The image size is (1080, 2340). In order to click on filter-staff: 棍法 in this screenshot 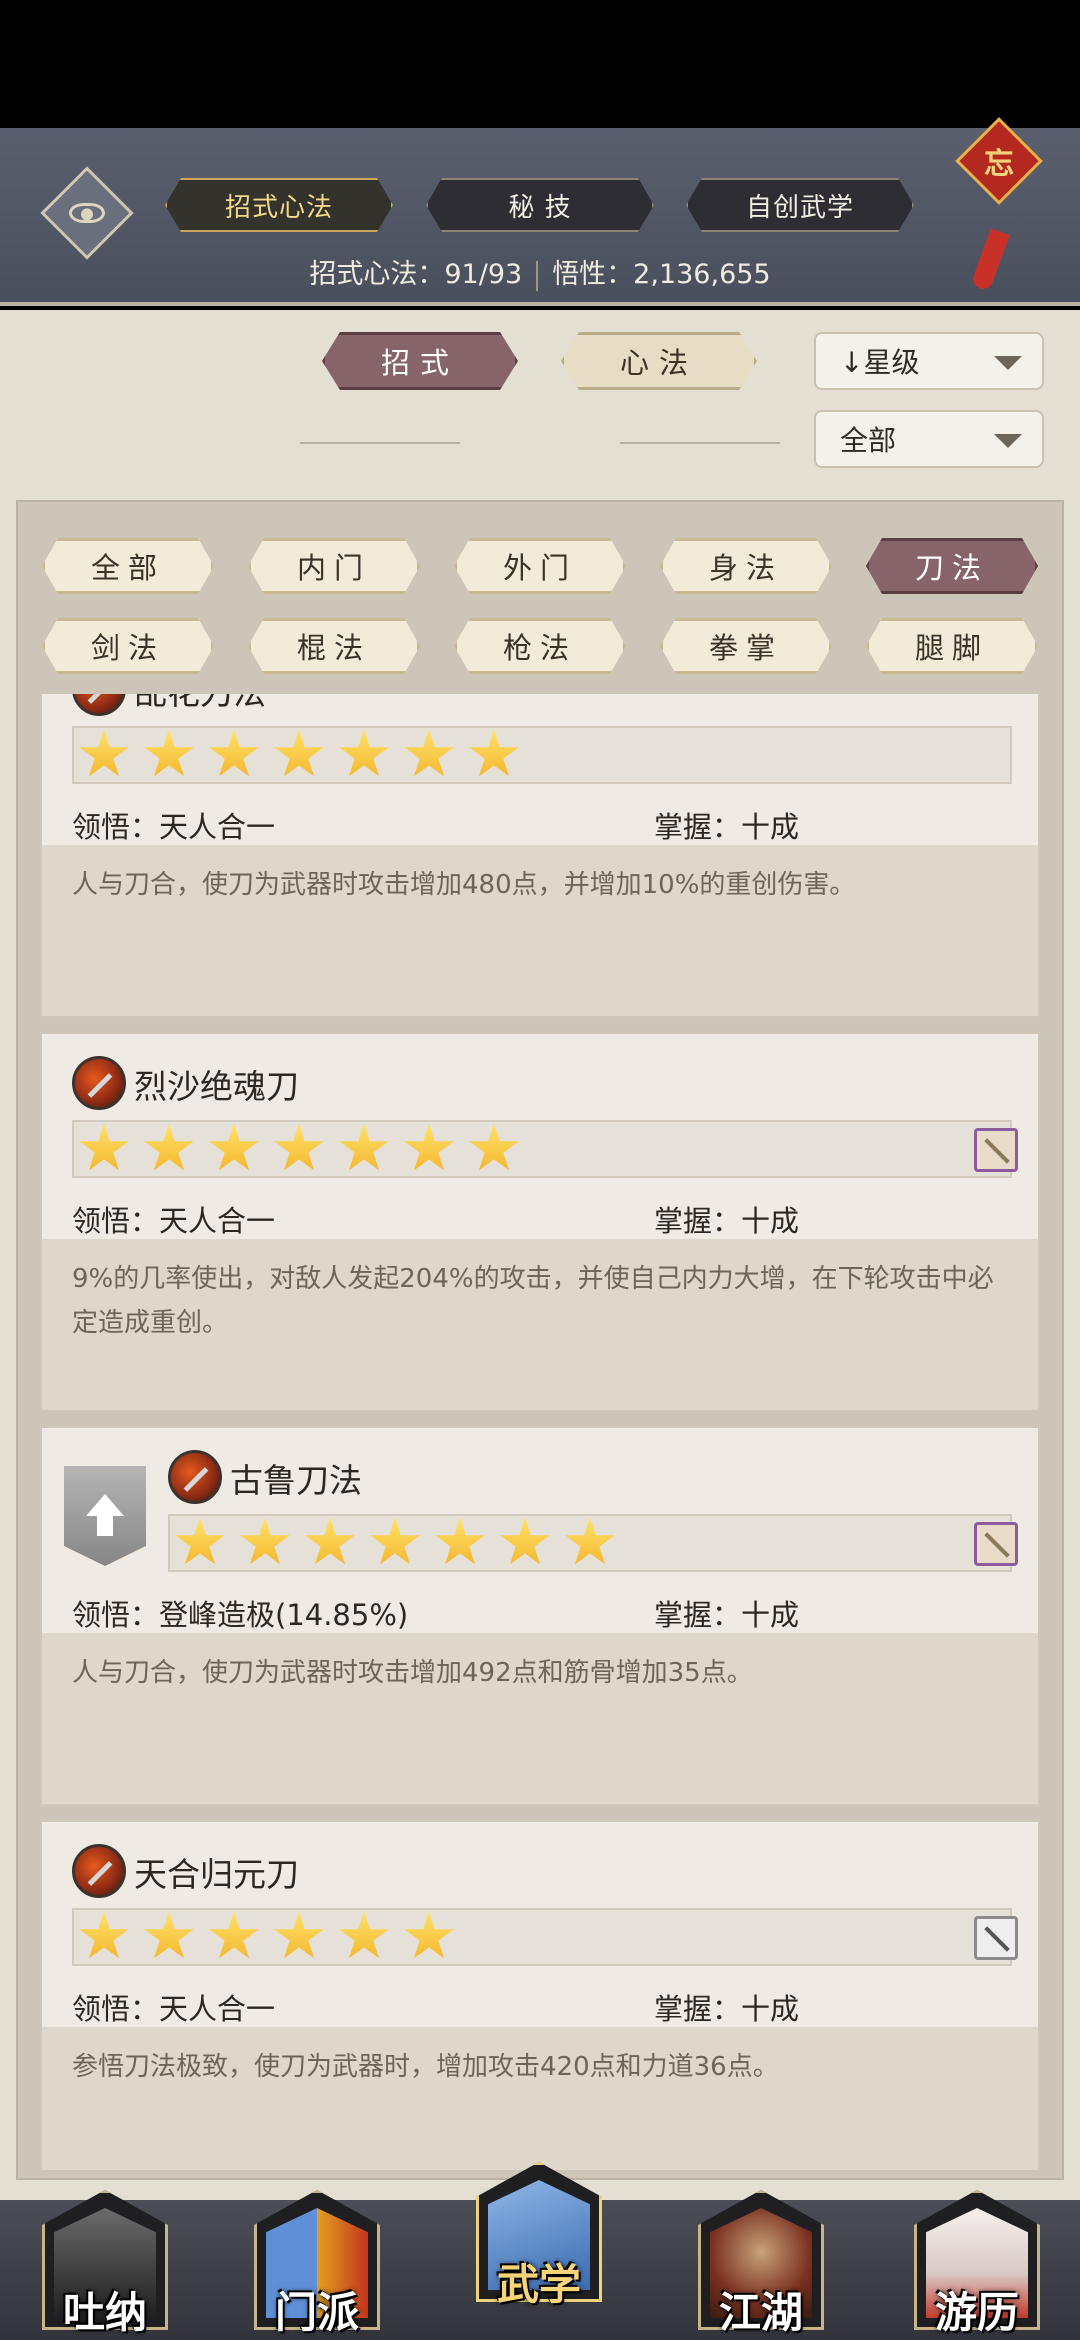, I will do `click(334, 646)`.